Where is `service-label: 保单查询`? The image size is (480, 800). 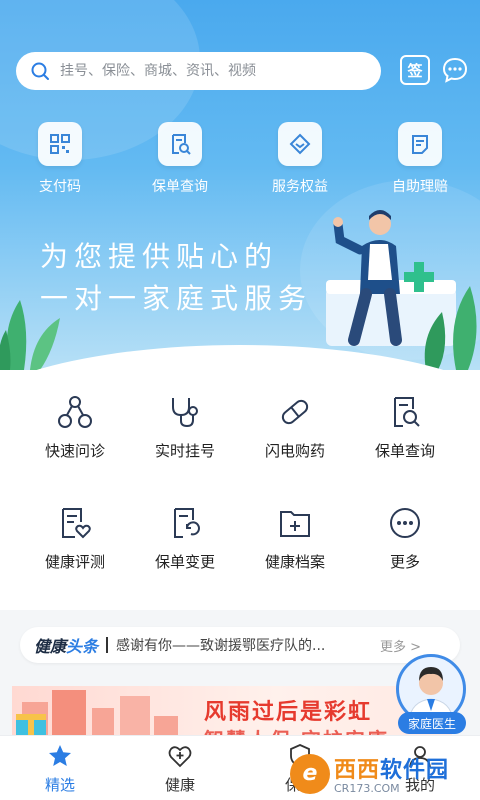
service-label: 保单查询 is located at coordinates (404, 451).